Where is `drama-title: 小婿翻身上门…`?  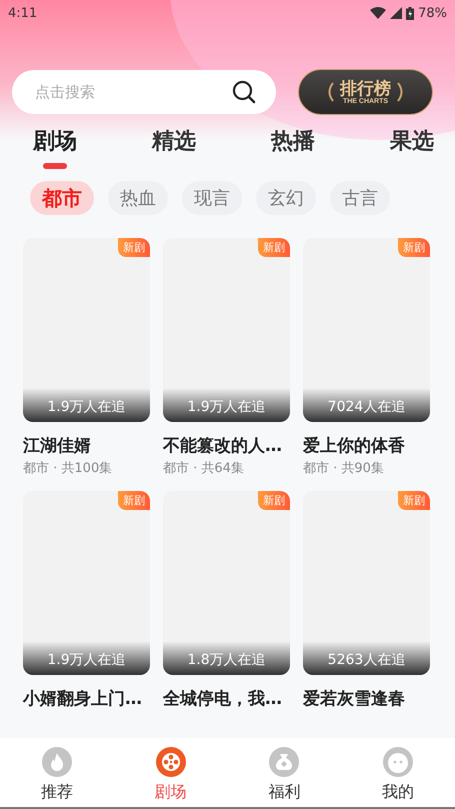 drama-title: 小婿翻身上门… is located at coordinates (83, 699).